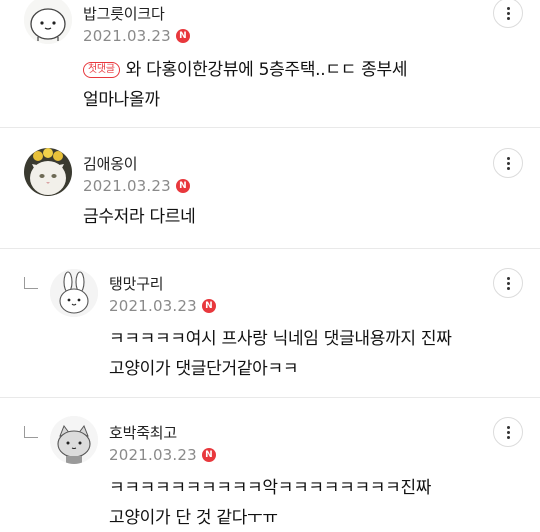 The height and width of the screenshot is (532, 540). I want to click on avatar-white-rabbit-icon, so click(74, 293).